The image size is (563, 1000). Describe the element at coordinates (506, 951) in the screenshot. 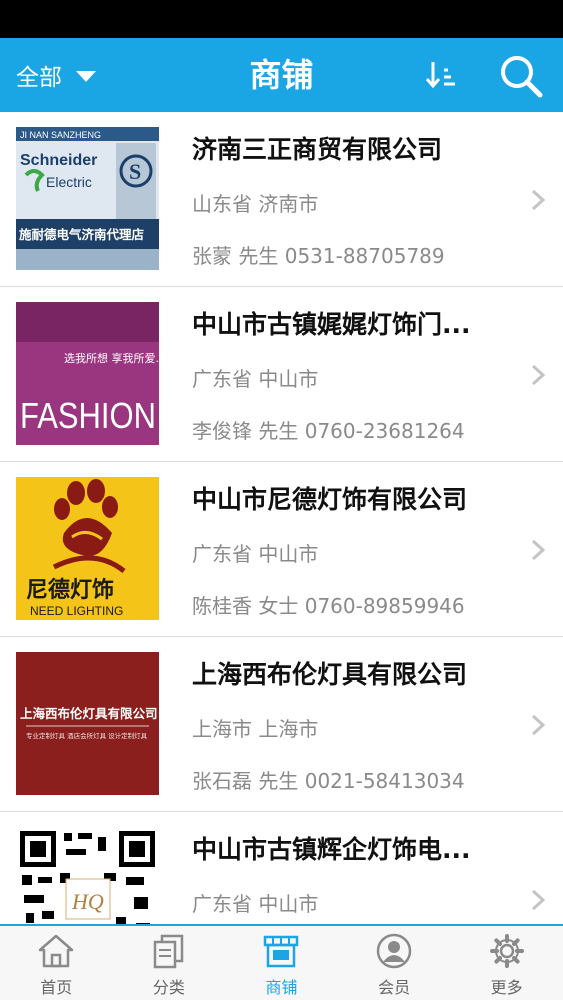

I see `gear-icon` at that location.